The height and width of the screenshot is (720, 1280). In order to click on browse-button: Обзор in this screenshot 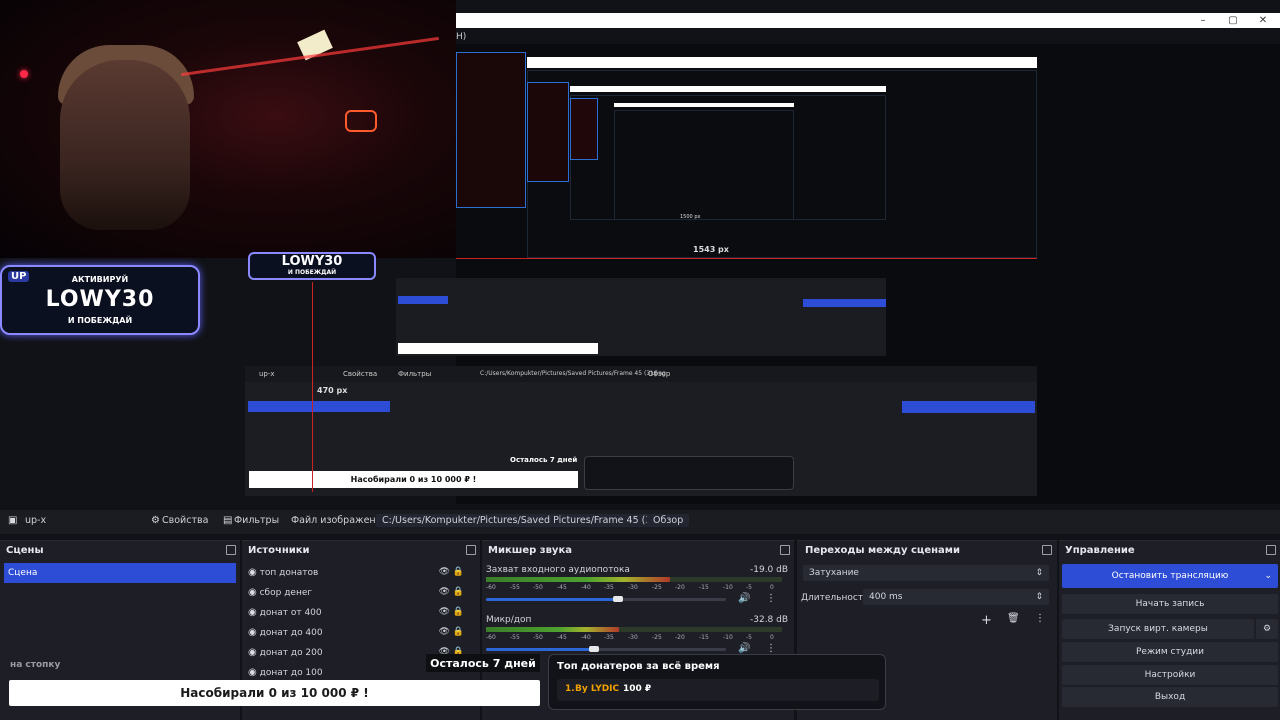, I will do `click(668, 520)`.